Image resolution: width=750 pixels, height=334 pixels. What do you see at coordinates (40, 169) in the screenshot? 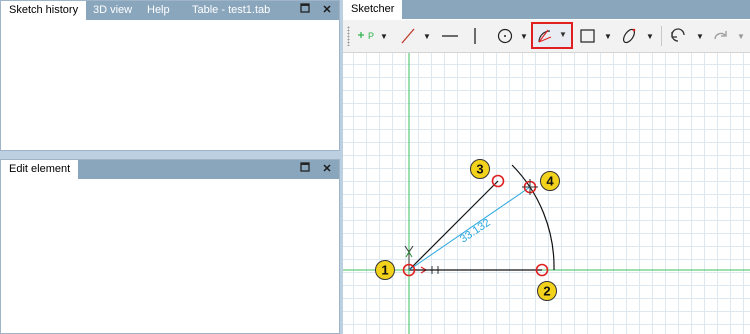
I see `tab-edit-element: Edit element` at bounding box center [40, 169].